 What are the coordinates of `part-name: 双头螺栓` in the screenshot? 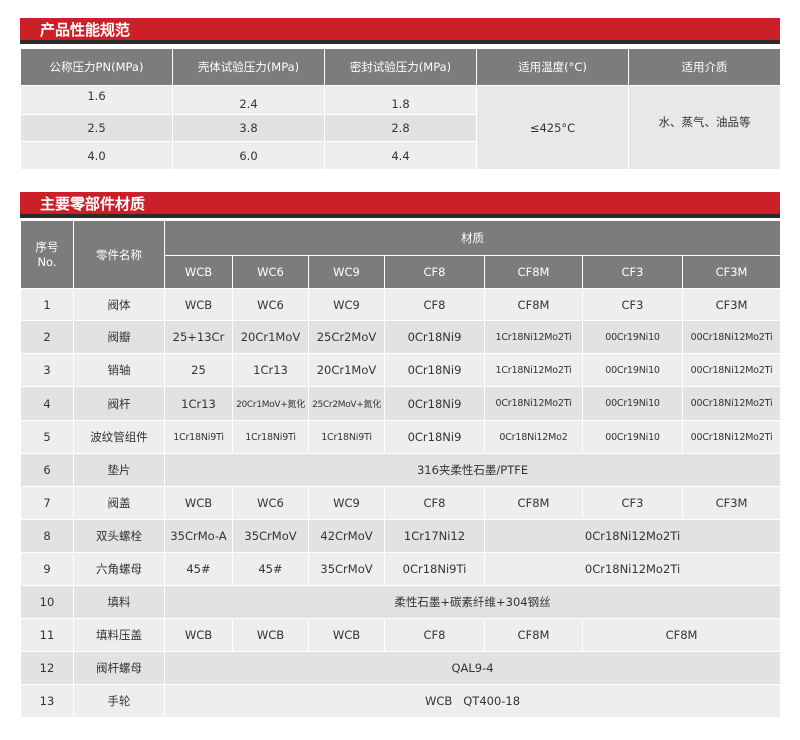 It's located at (119, 536).